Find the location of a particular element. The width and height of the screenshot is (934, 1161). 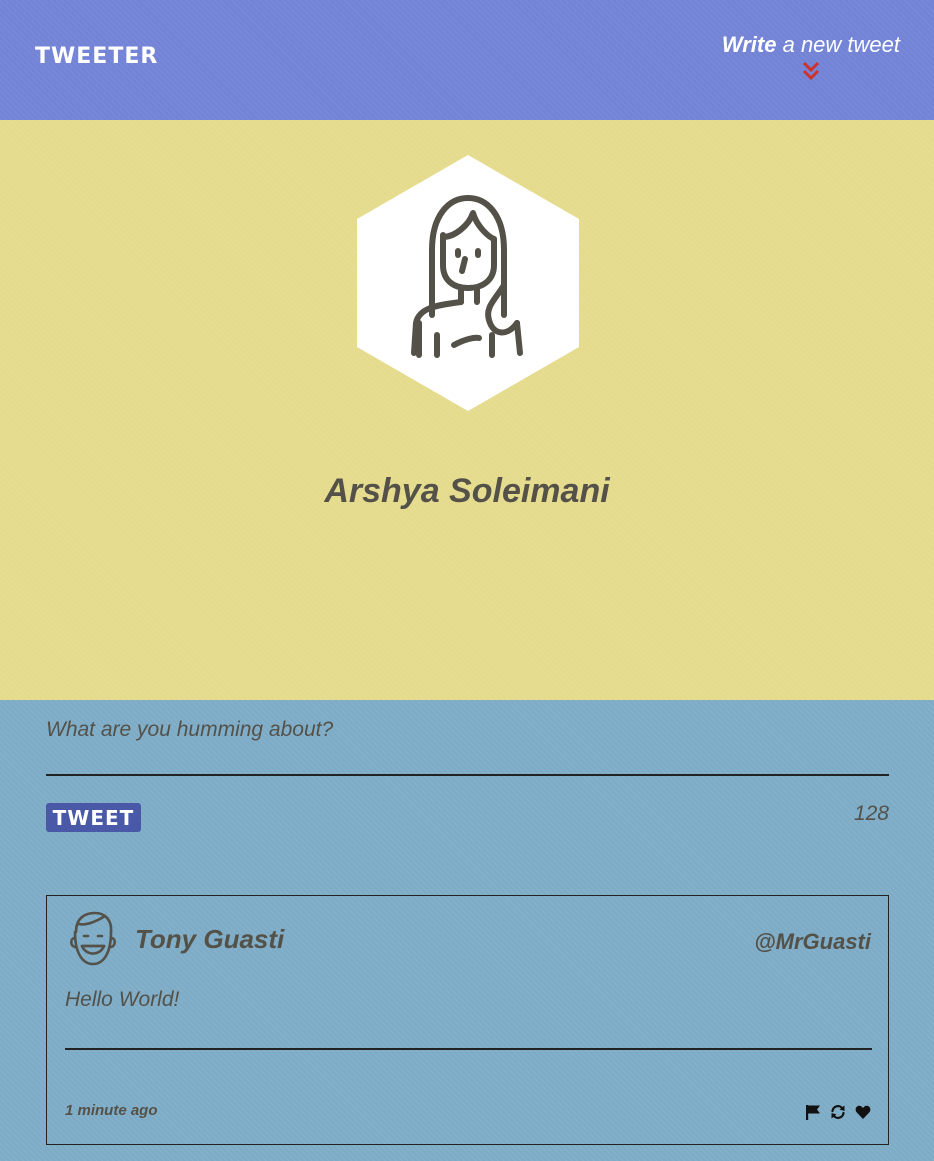

flag-icon is located at coordinates (813, 1112).